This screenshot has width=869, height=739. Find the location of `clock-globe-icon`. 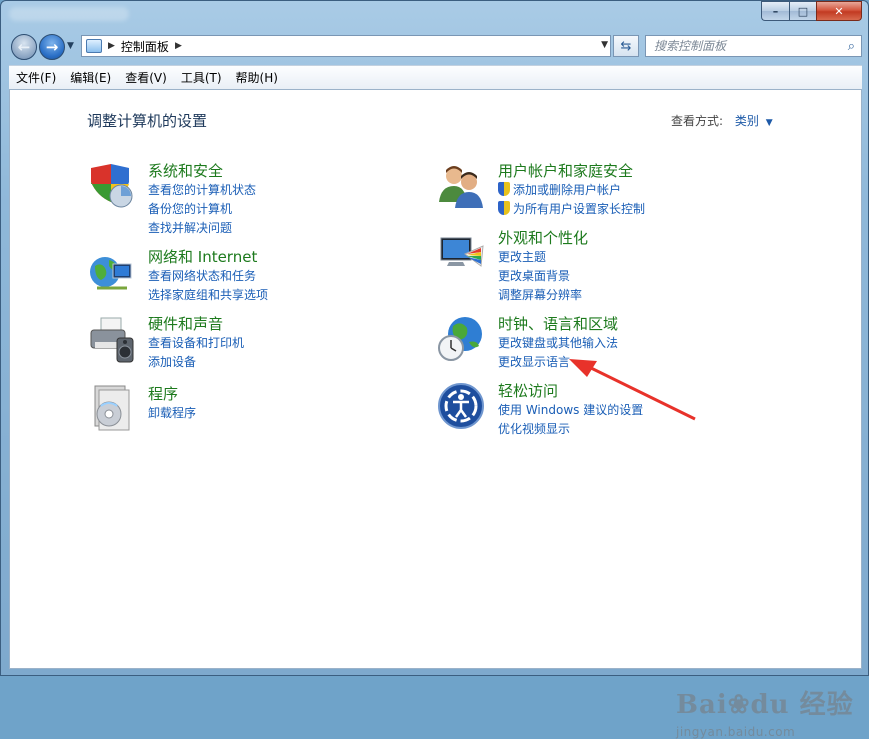

clock-globe-icon is located at coordinates (461, 338).